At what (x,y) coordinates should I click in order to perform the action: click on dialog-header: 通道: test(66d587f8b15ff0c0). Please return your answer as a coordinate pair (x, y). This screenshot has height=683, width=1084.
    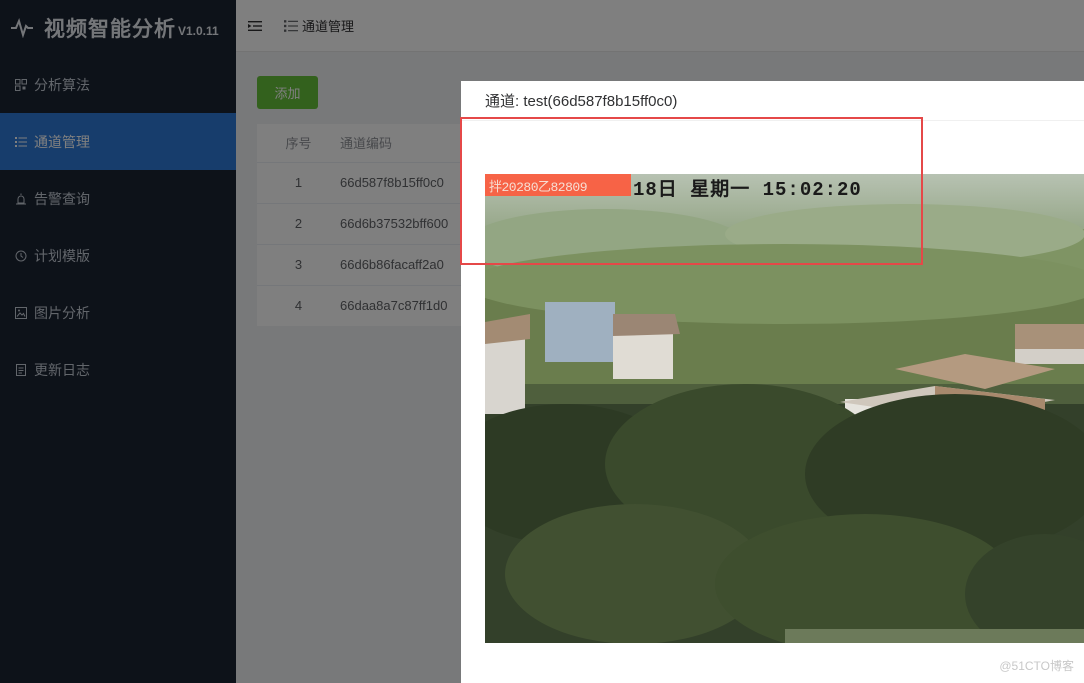
    Looking at the image, I should click on (772, 101).